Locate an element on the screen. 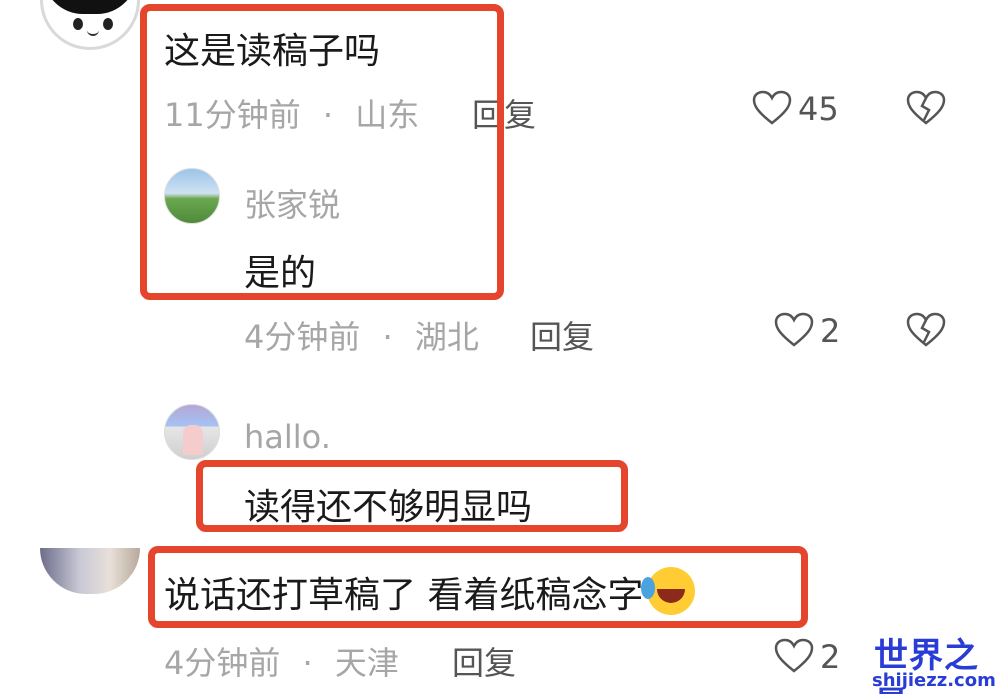 Image resolution: width=1000 pixels, height=694 pixels. avatar-hair is located at coordinates (90, 7).